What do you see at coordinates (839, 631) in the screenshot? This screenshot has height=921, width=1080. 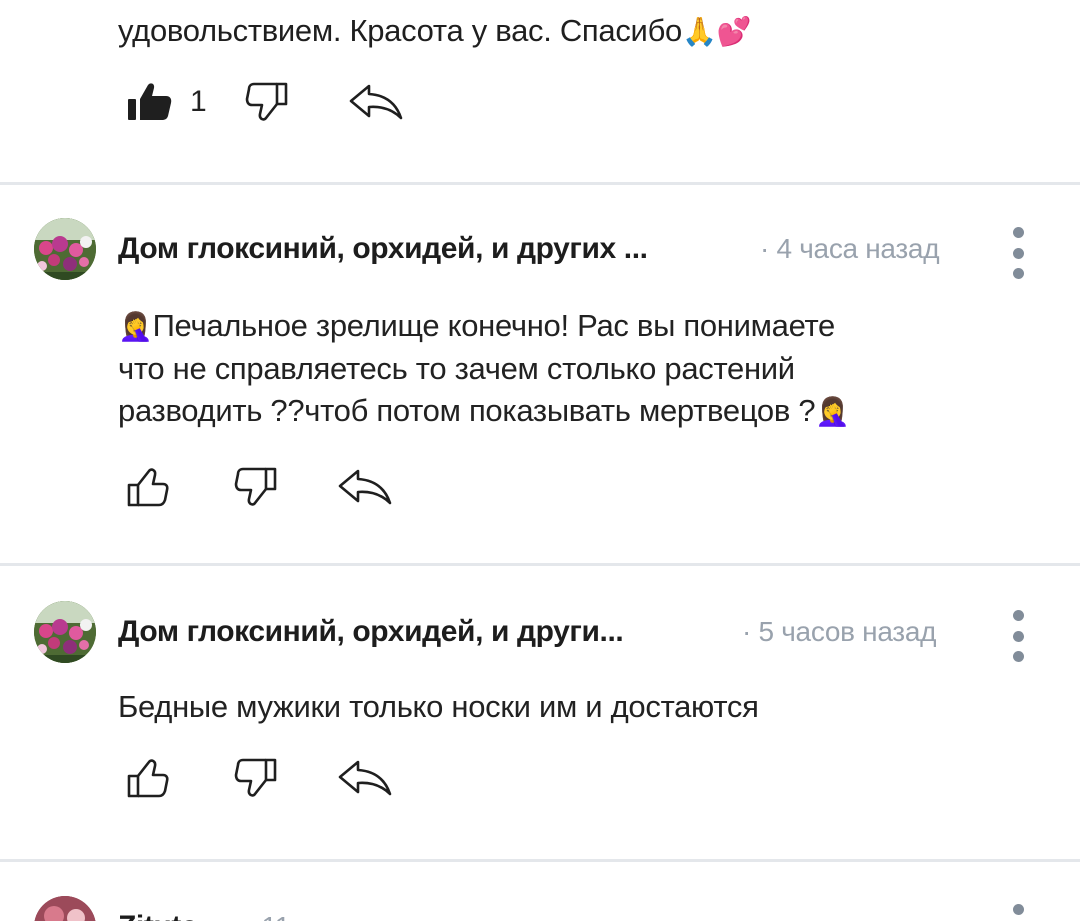 I see `comment-time: · 5 часов назад` at bounding box center [839, 631].